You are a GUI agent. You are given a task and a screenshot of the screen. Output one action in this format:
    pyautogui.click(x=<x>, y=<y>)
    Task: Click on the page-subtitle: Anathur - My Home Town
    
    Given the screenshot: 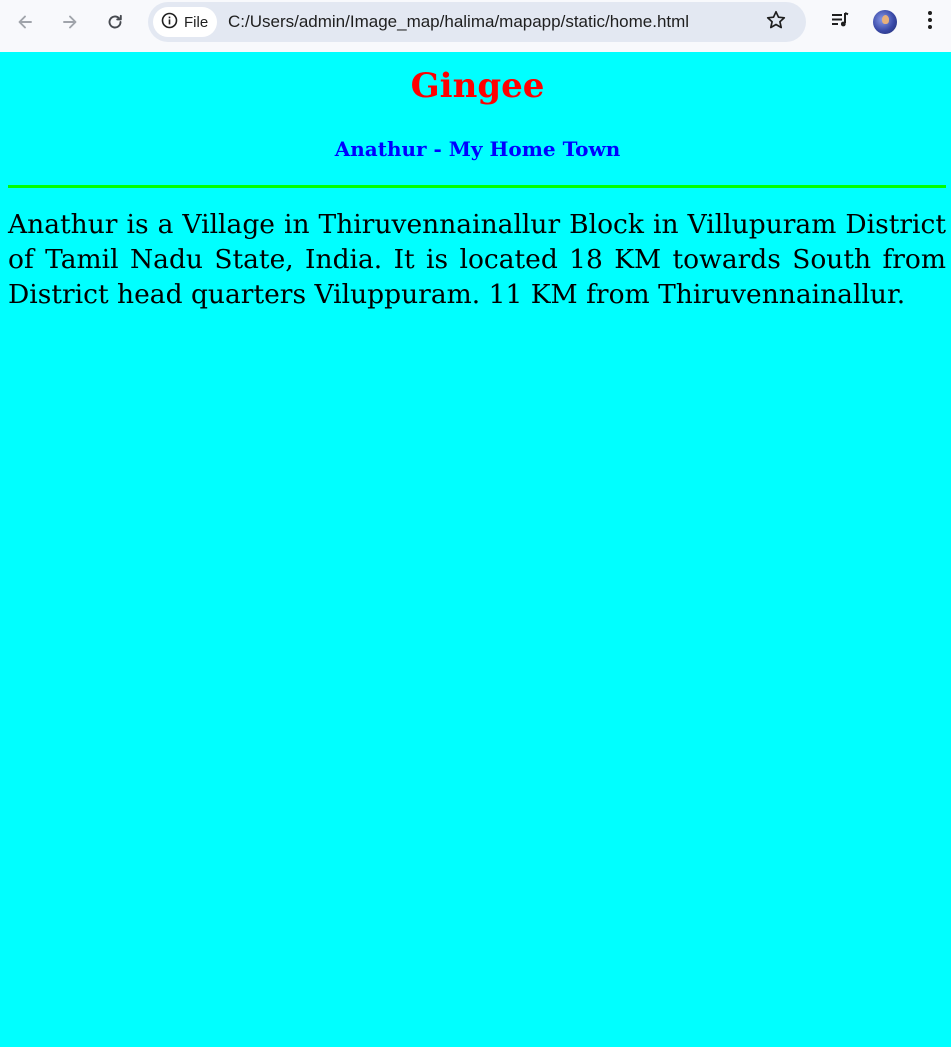 What is the action you would take?
    pyautogui.click(x=477, y=149)
    